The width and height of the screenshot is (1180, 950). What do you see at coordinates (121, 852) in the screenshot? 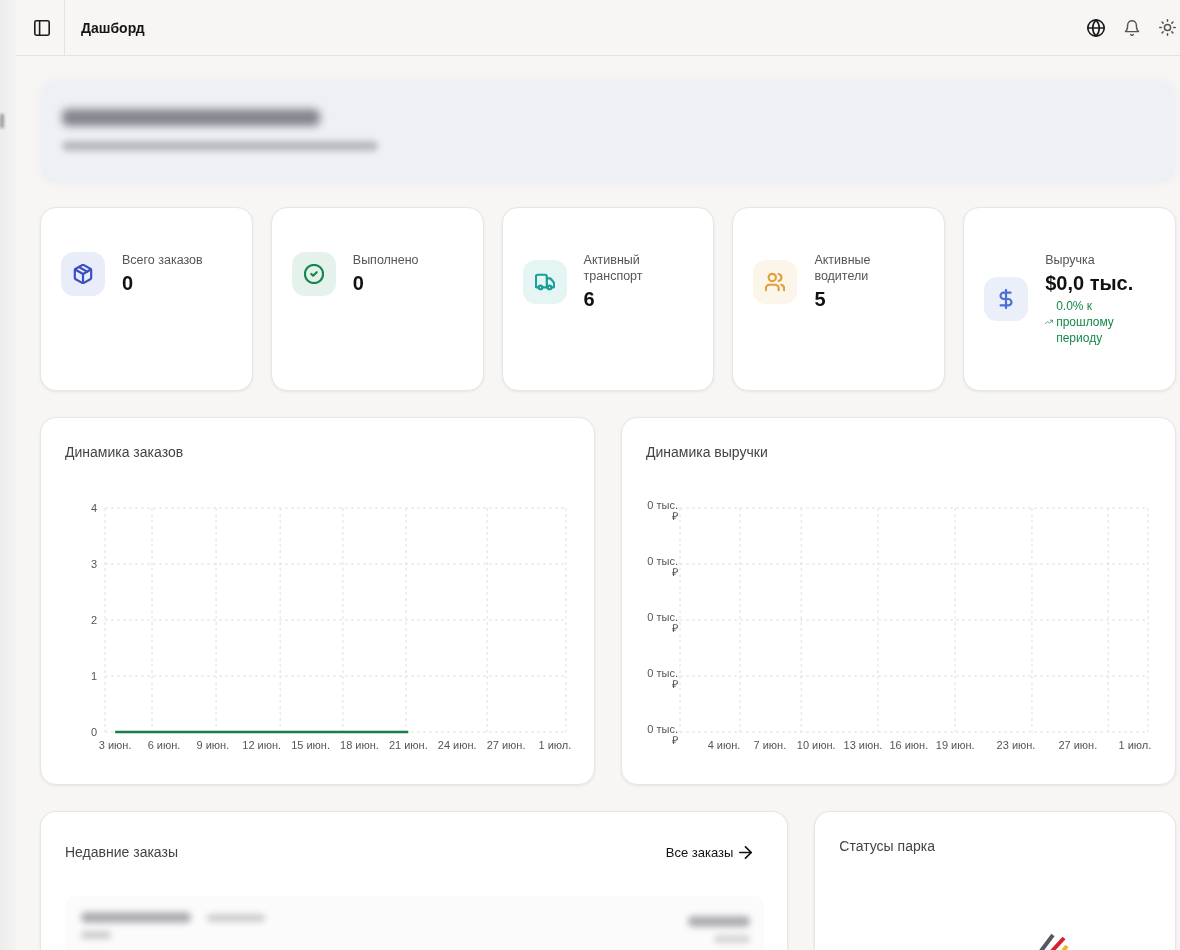
I see `card-title: Недавние заказы` at bounding box center [121, 852].